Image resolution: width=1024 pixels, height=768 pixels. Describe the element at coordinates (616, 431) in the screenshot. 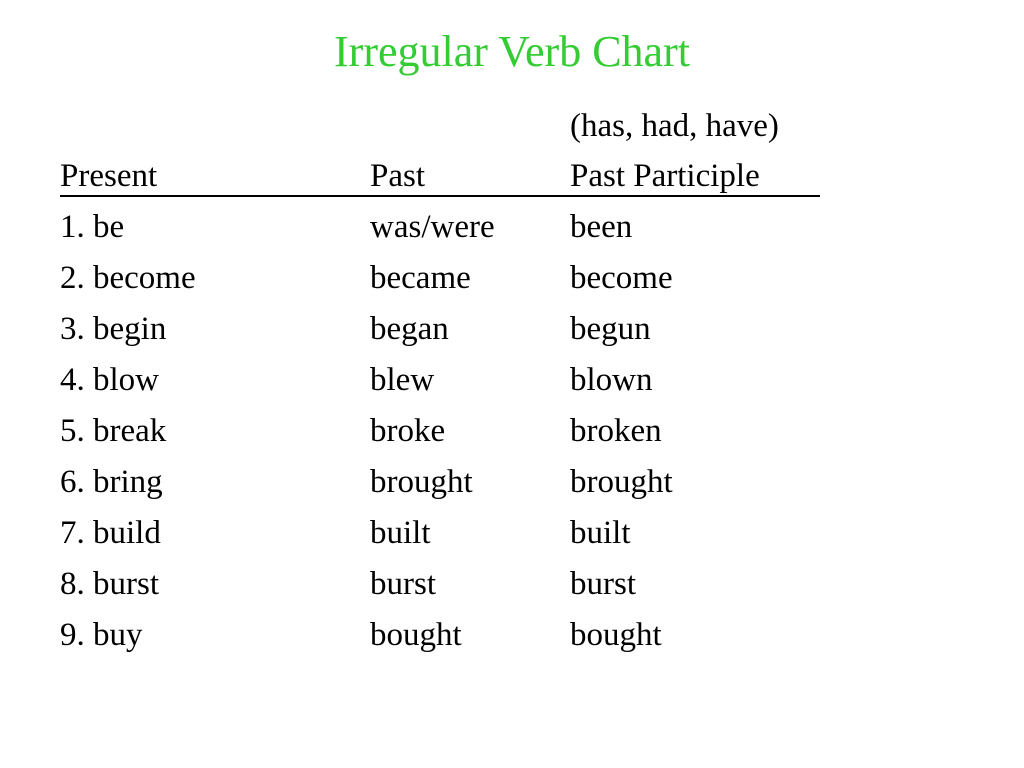

I see `cell-past-participle: broken` at that location.